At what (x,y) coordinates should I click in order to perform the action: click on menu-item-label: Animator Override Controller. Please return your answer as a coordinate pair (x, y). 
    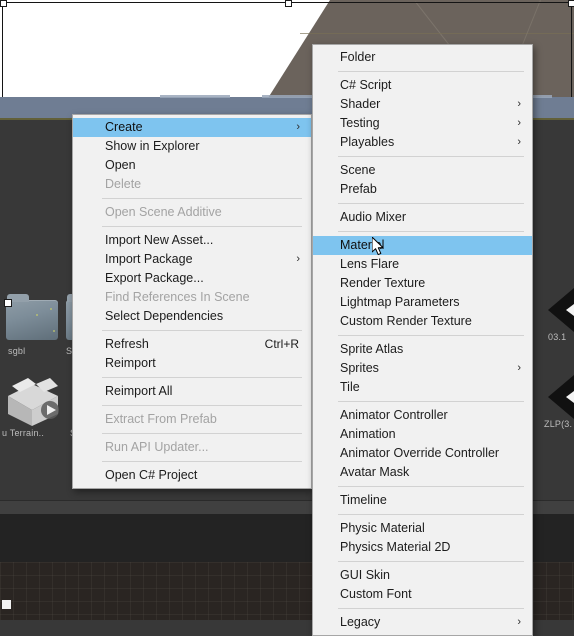
    Looking at the image, I should click on (420, 453).